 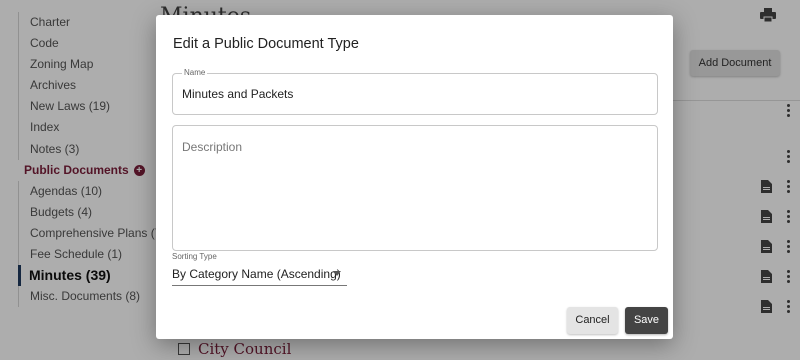 What do you see at coordinates (237, 94) in the screenshot?
I see `name-field-value: Minutes and Packets` at bounding box center [237, 94].